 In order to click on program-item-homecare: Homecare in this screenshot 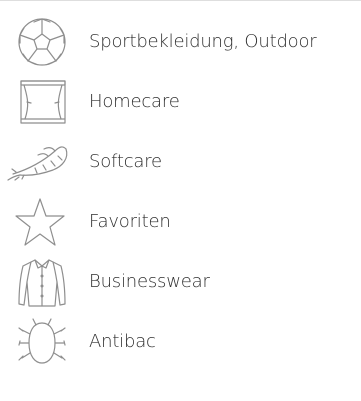, I will do `click(180, 102)`.